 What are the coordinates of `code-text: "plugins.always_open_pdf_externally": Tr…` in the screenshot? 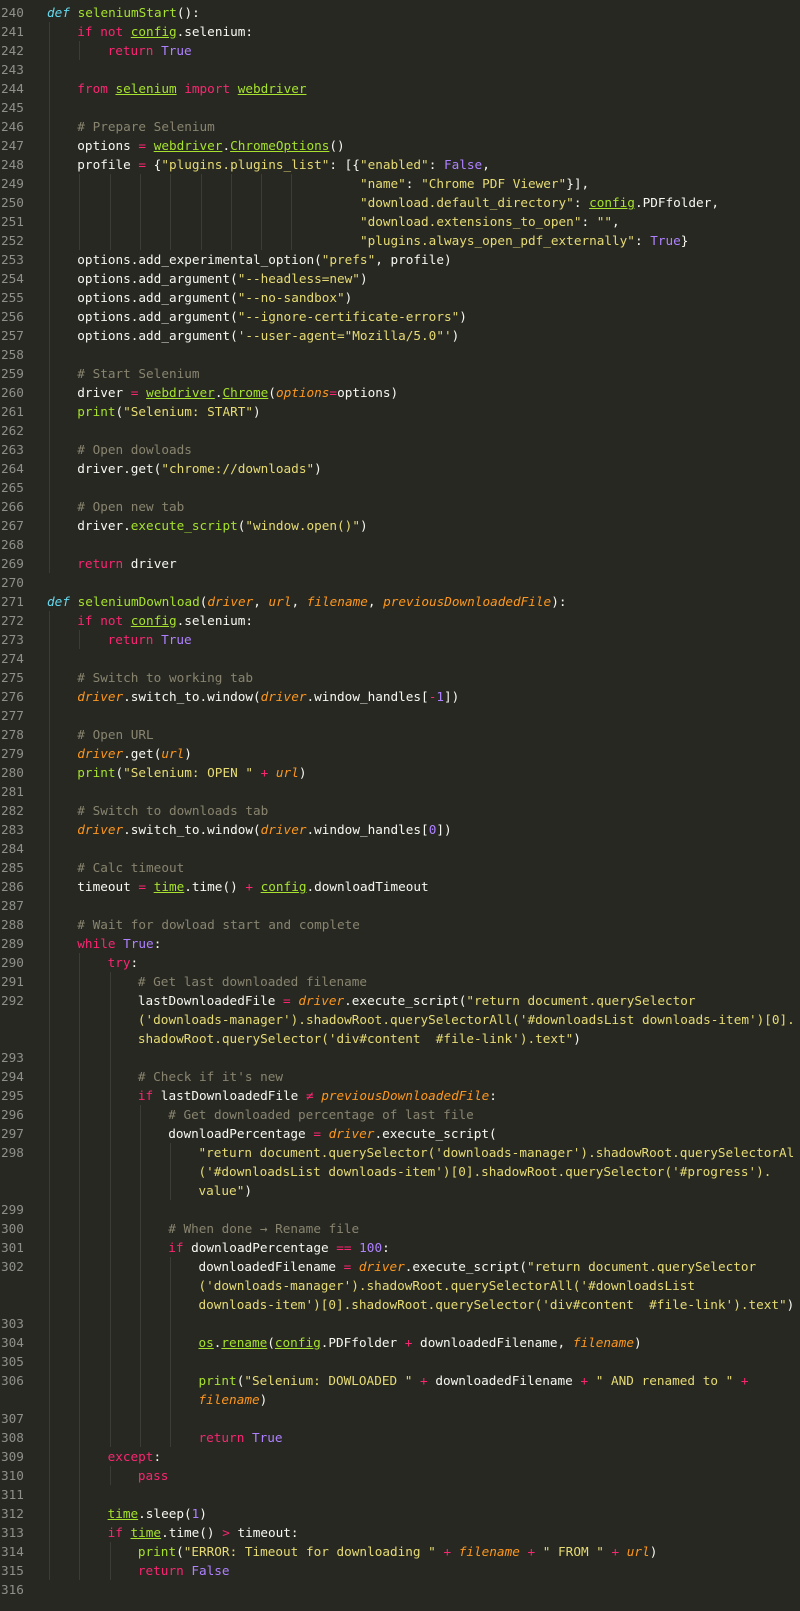 It's located at (382, 240).